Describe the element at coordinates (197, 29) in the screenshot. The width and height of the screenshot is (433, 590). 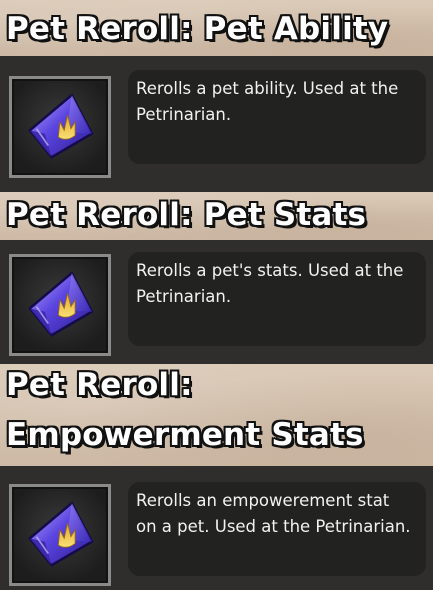
I see `item-title: Pet Reroll: Pet Ability` at that location.